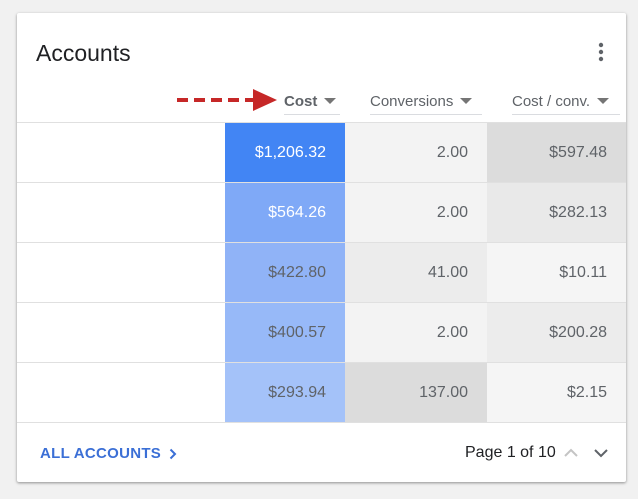 The width and height of the screenshot is (638, 499). Describe the element at coordinates (412, 101) in the screenshot. I see `column-header-label: Conversions` at that location.